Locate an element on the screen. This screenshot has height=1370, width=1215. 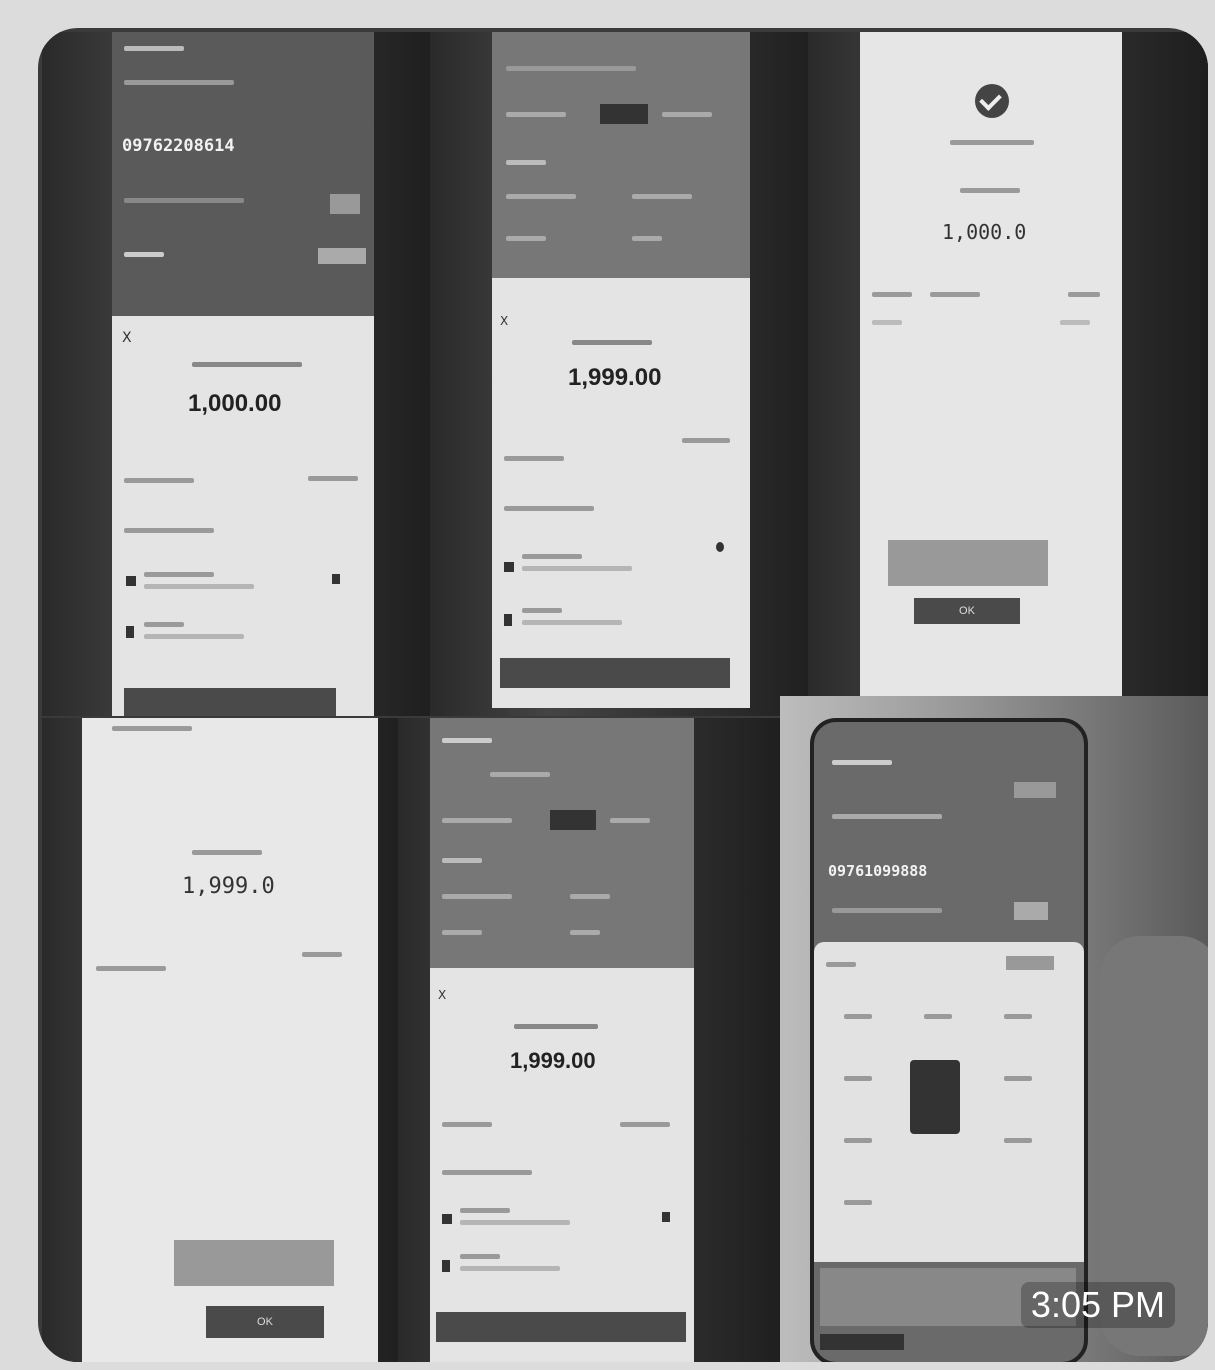
success-check-icon is located at coordinates (992, 101).